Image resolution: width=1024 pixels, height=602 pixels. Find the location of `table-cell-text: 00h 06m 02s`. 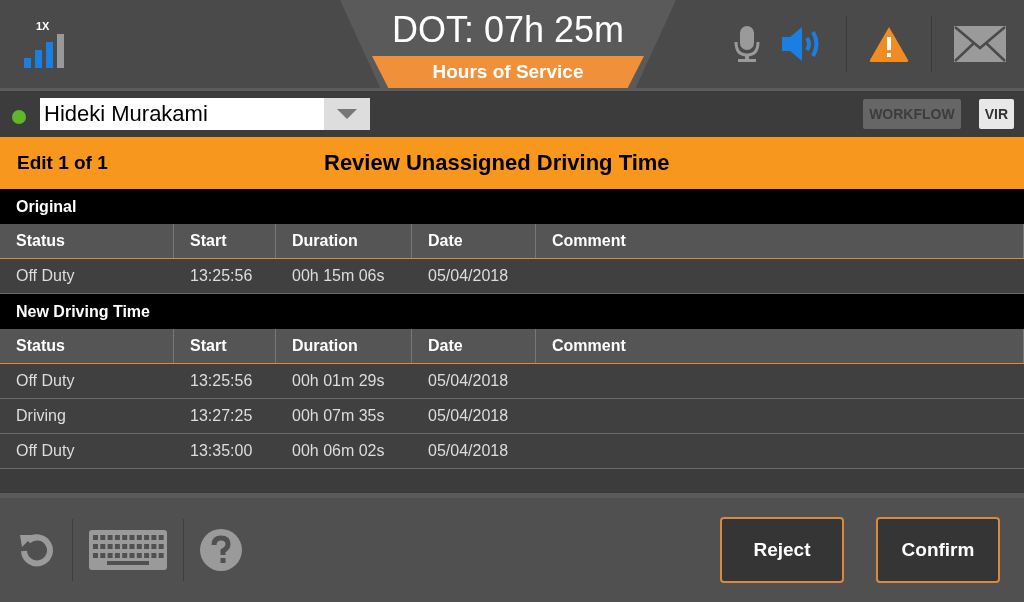

table-cell-text: 00h 06m 02s is located at coordinates (338, 451).